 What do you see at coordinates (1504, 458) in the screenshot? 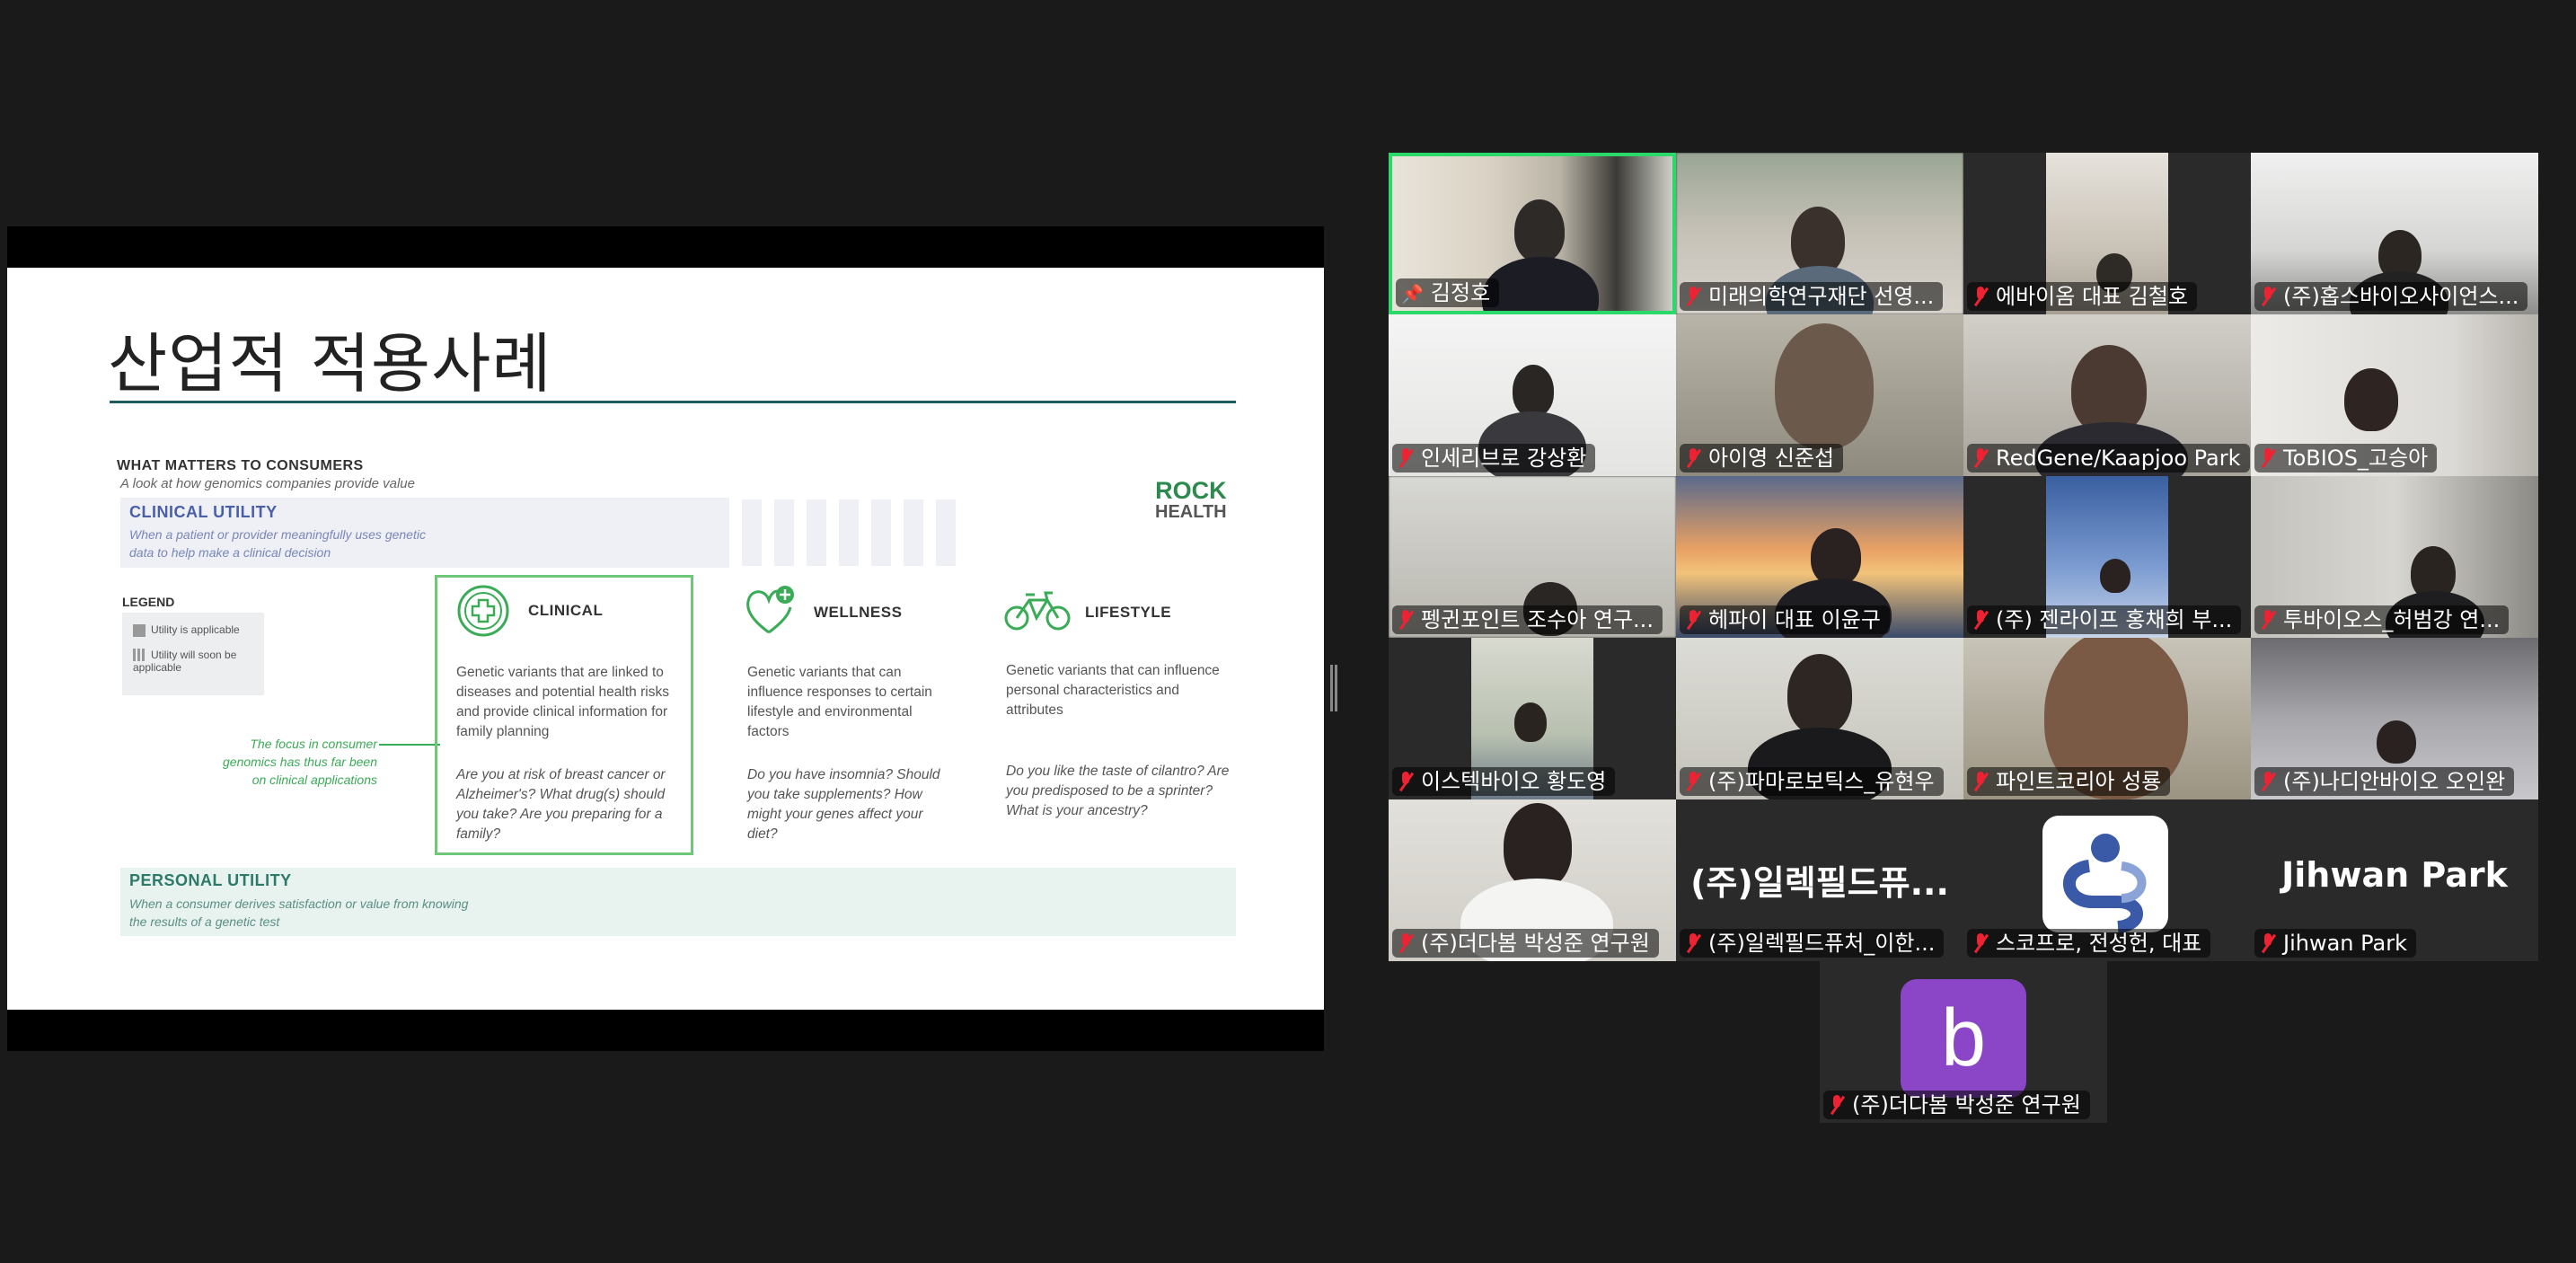
I see `participant-name: 인세리브로 강상환` at bounding box center [1504, 458].